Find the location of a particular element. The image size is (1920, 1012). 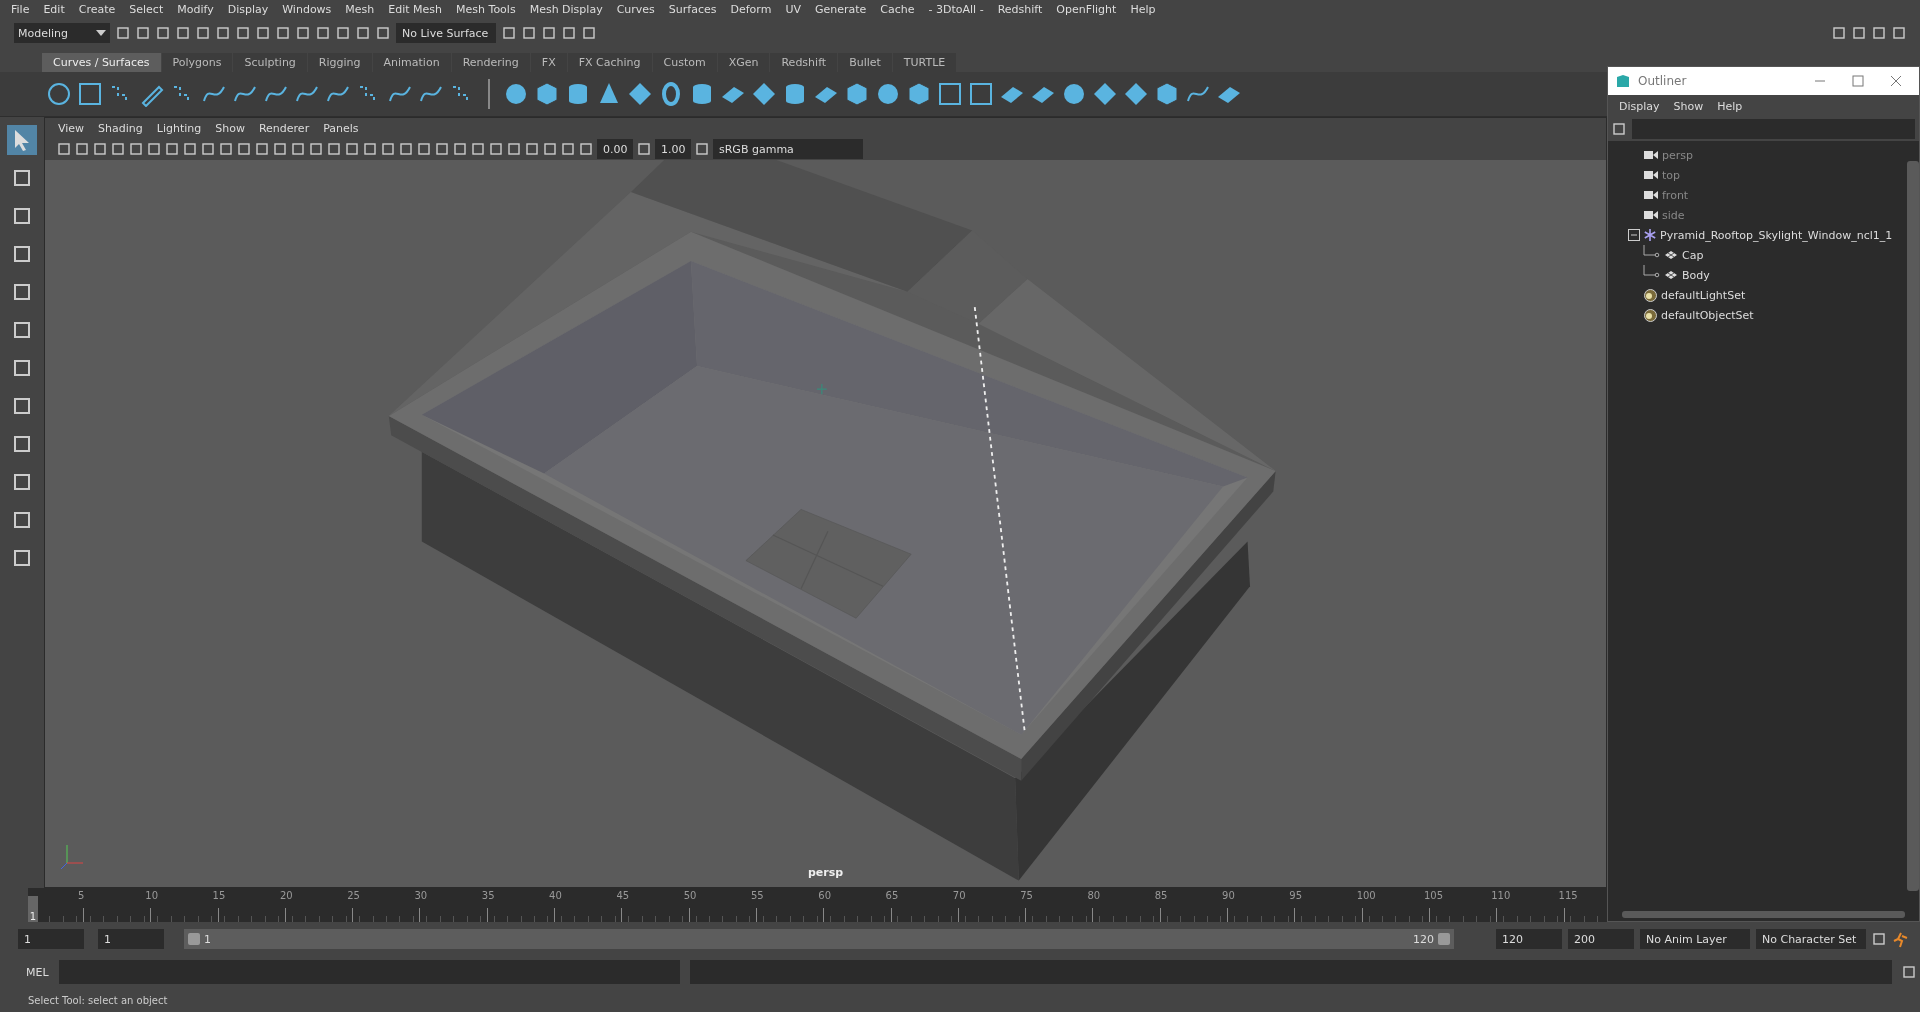

frame-label: 85 is located at coordinates (1161, 895).